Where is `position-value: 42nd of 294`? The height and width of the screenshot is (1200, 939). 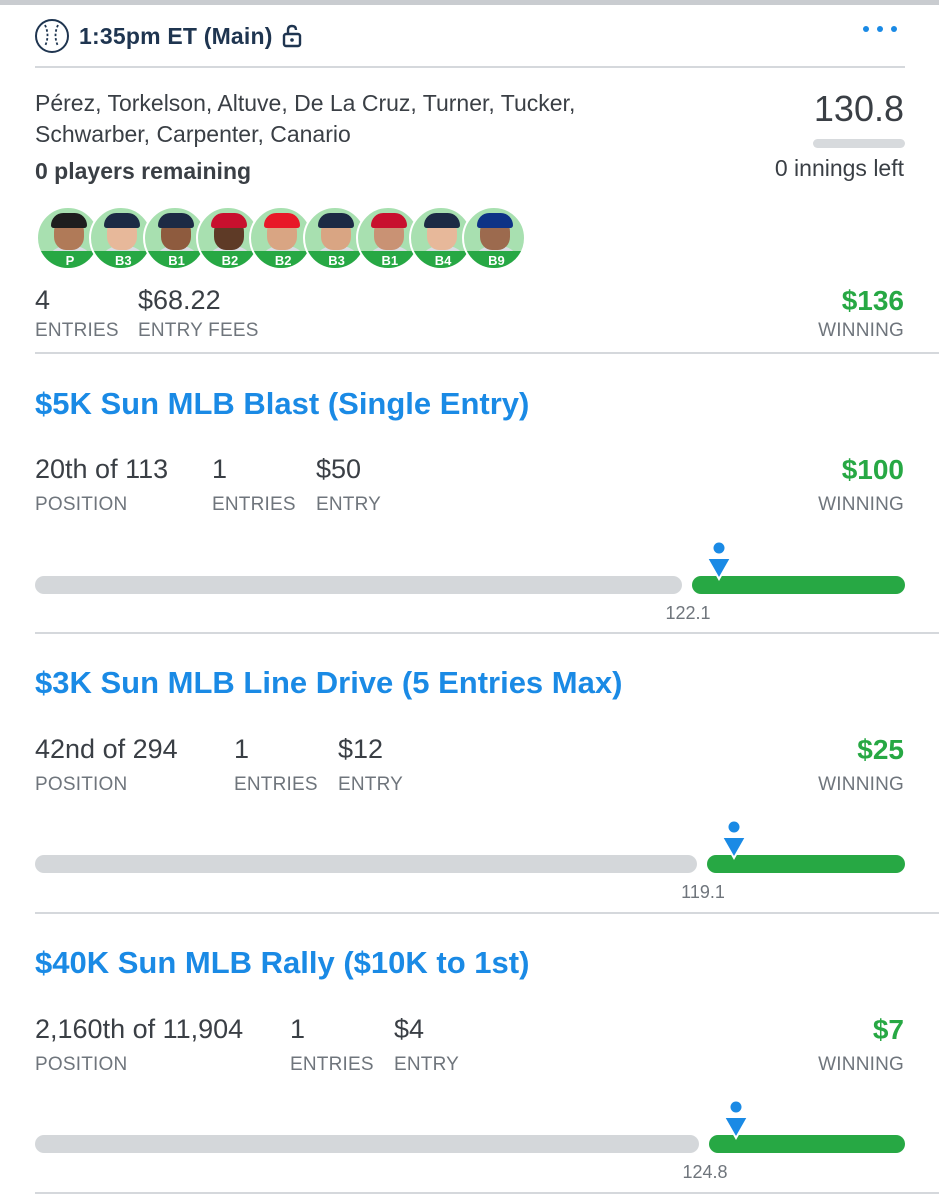
position-value: 42nd of 294 is located at coordinates (106, 749).